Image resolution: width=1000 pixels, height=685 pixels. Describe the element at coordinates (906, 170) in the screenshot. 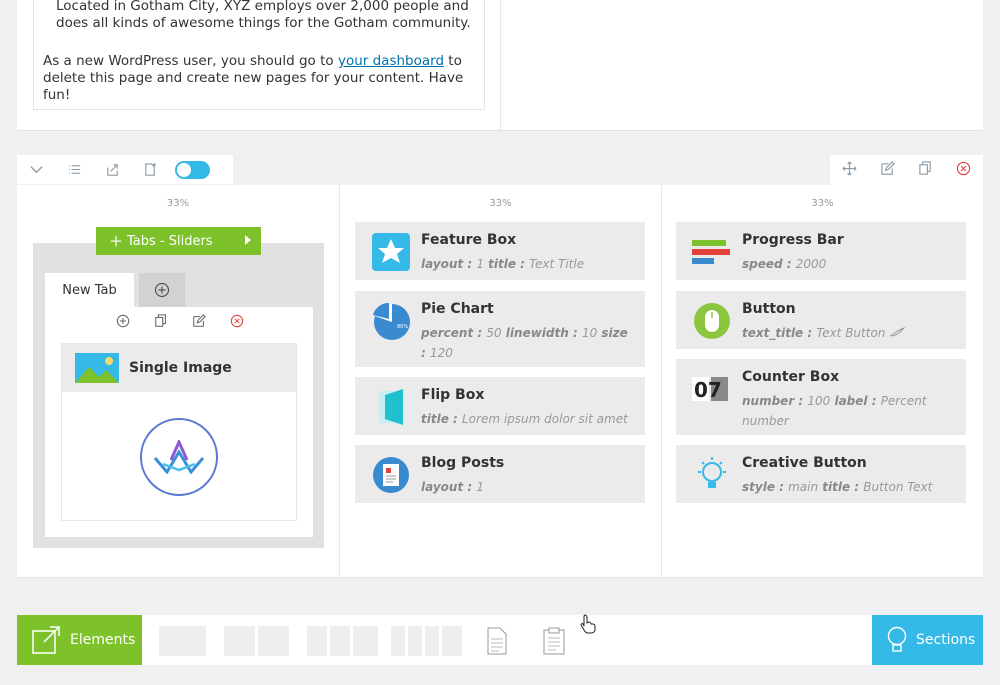

I see `section-toolbar-right` at that location.